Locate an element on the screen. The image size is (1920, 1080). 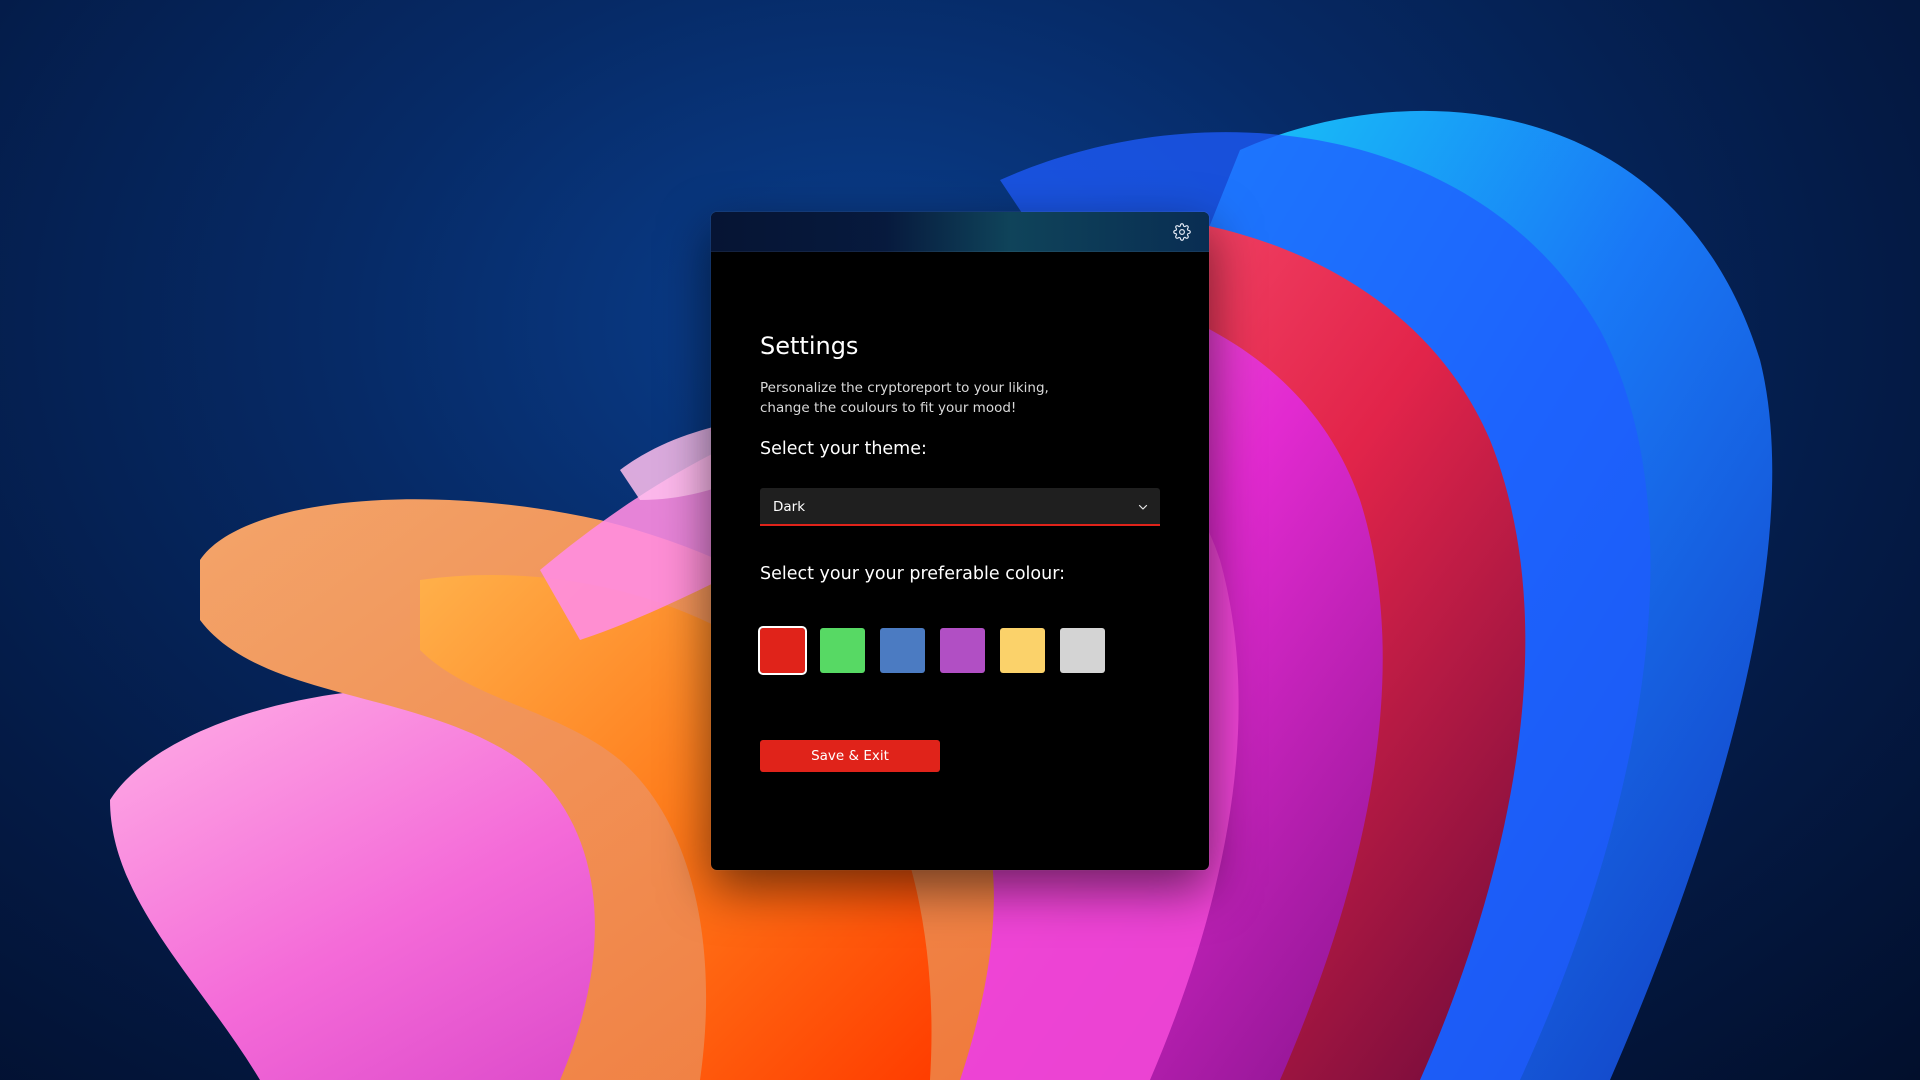
page-title: Settings is located at coordinates (809, 346).